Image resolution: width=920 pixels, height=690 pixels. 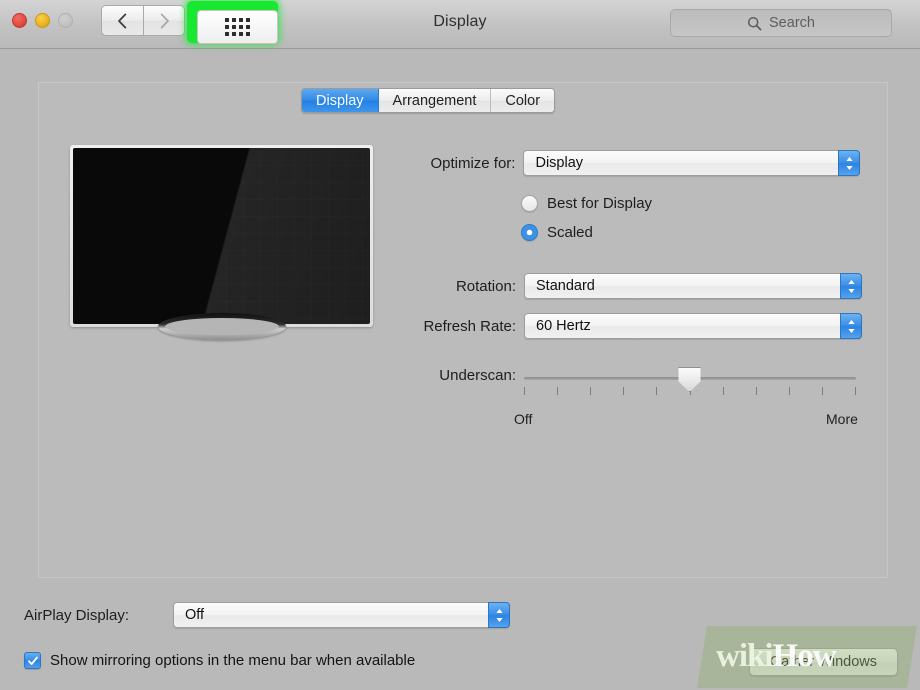 I want to click on refresh-rate-label: Refresh Rate:, so click(x=469, y=326).